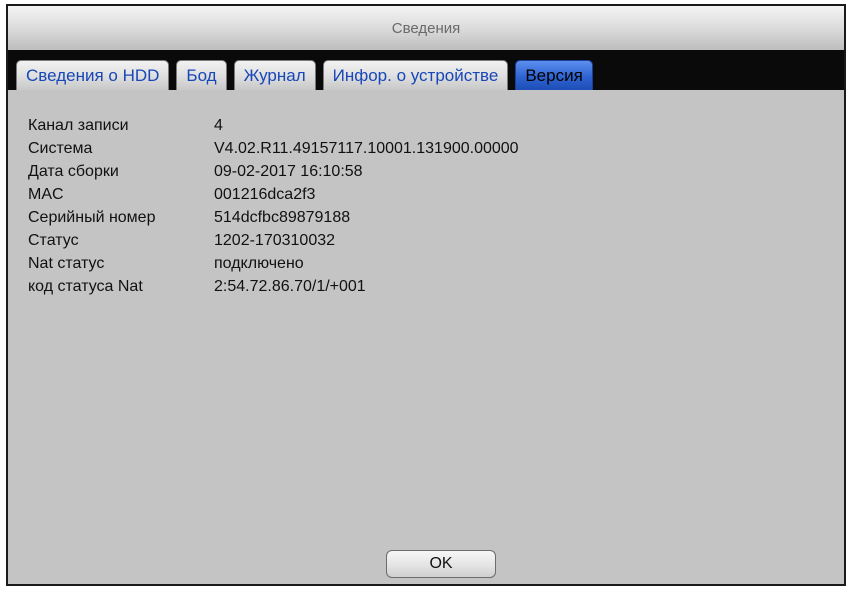 This screenshot has height=592, width=851. I want to click on info-label: Nat статус, so click(66, 263).